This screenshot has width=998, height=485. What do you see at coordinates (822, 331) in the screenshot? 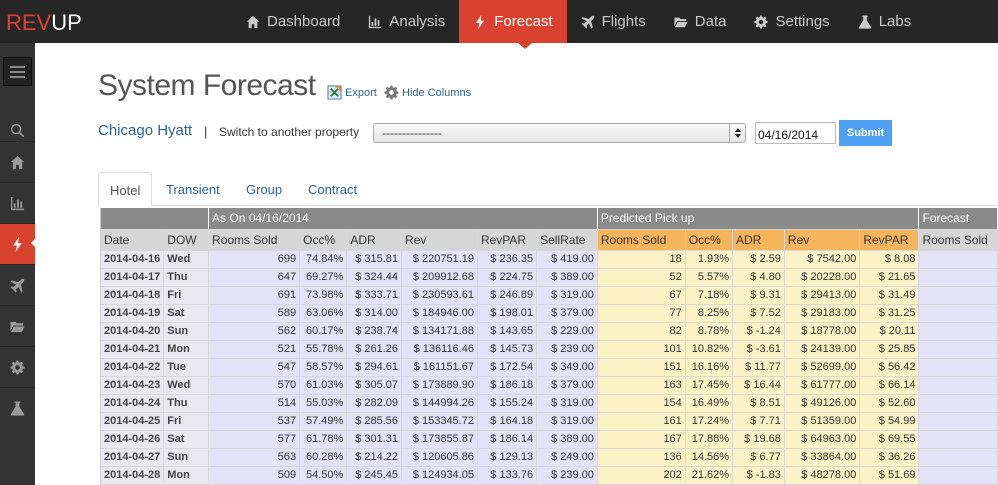
I see `table-cell: $ 18778.00` at bounding box center [822, 331].